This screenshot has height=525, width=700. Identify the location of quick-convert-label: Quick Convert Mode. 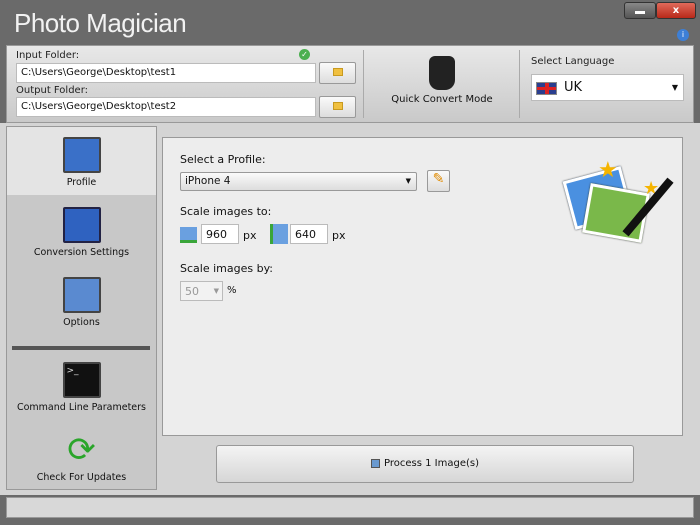
(442, 99).